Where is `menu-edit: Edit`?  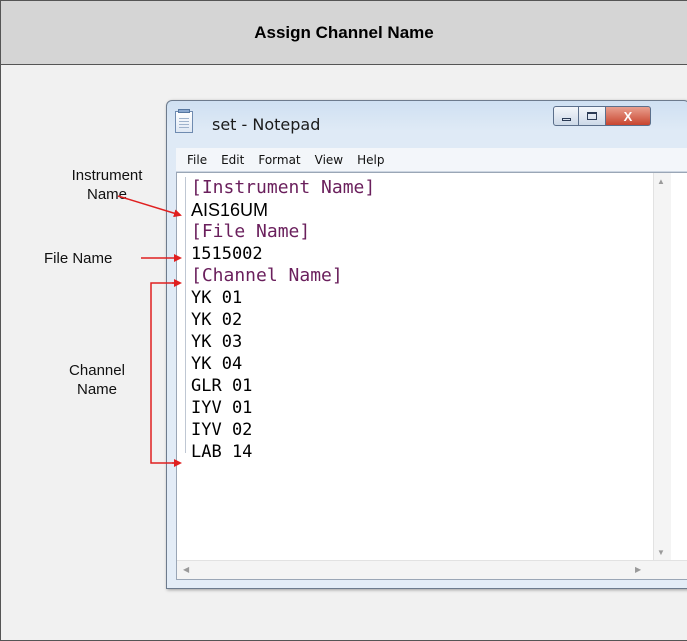
menu-edit: Edit is located at coordinates (232, 160).